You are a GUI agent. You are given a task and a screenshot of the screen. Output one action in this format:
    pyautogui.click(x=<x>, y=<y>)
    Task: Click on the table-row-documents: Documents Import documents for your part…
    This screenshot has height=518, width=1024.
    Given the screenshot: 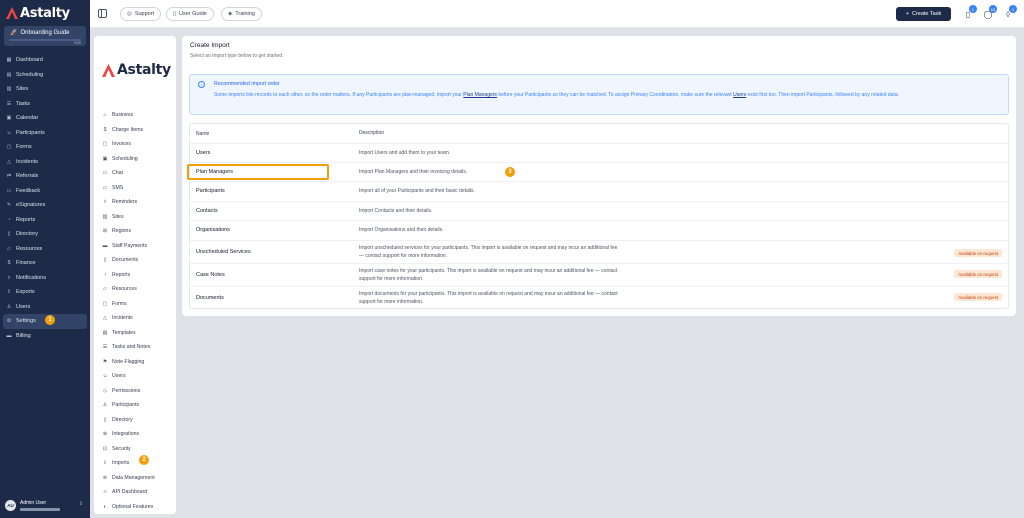 What is the action you would take?
    pyautogui.click(x=599, y=298)
    